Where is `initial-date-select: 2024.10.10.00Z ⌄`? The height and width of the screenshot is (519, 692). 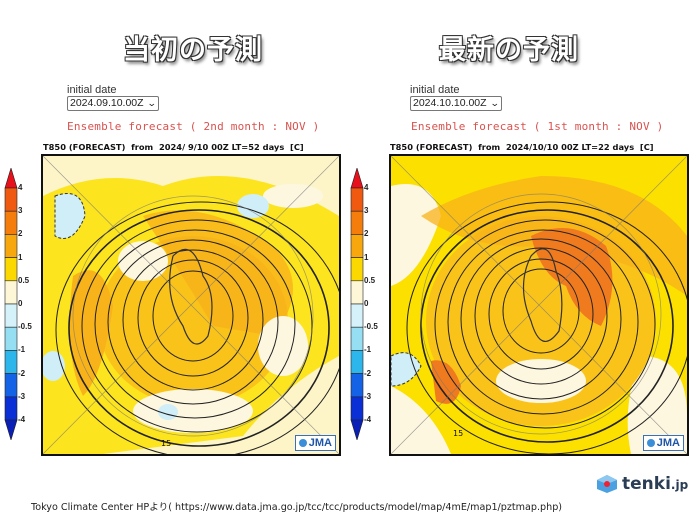
initial-date-select: 2024.10.10.00Z ⌄ is located at coordinates (456, 103).